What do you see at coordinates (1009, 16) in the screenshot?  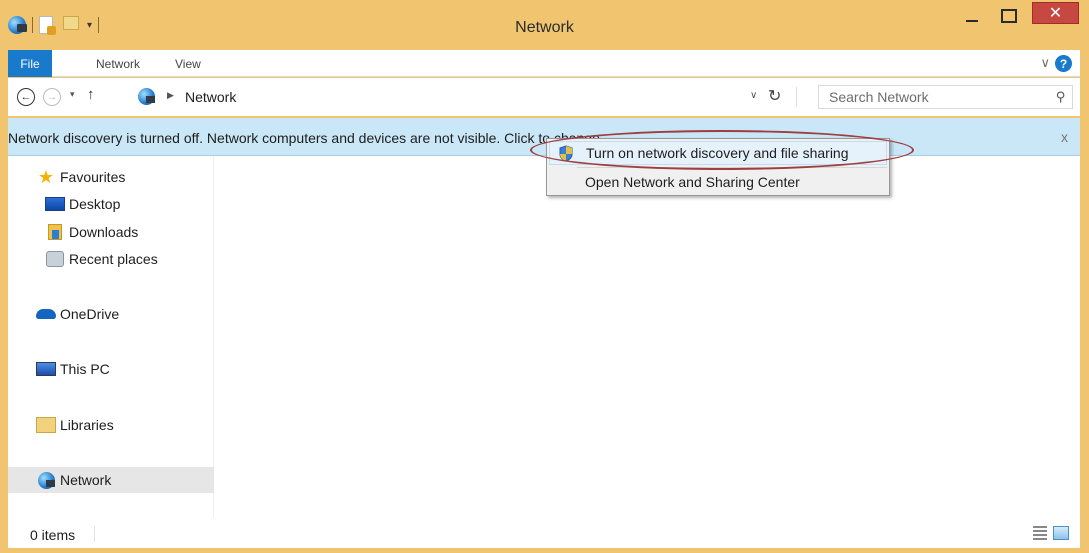 I see `maximize-button` at bounding box center [1009, 16].